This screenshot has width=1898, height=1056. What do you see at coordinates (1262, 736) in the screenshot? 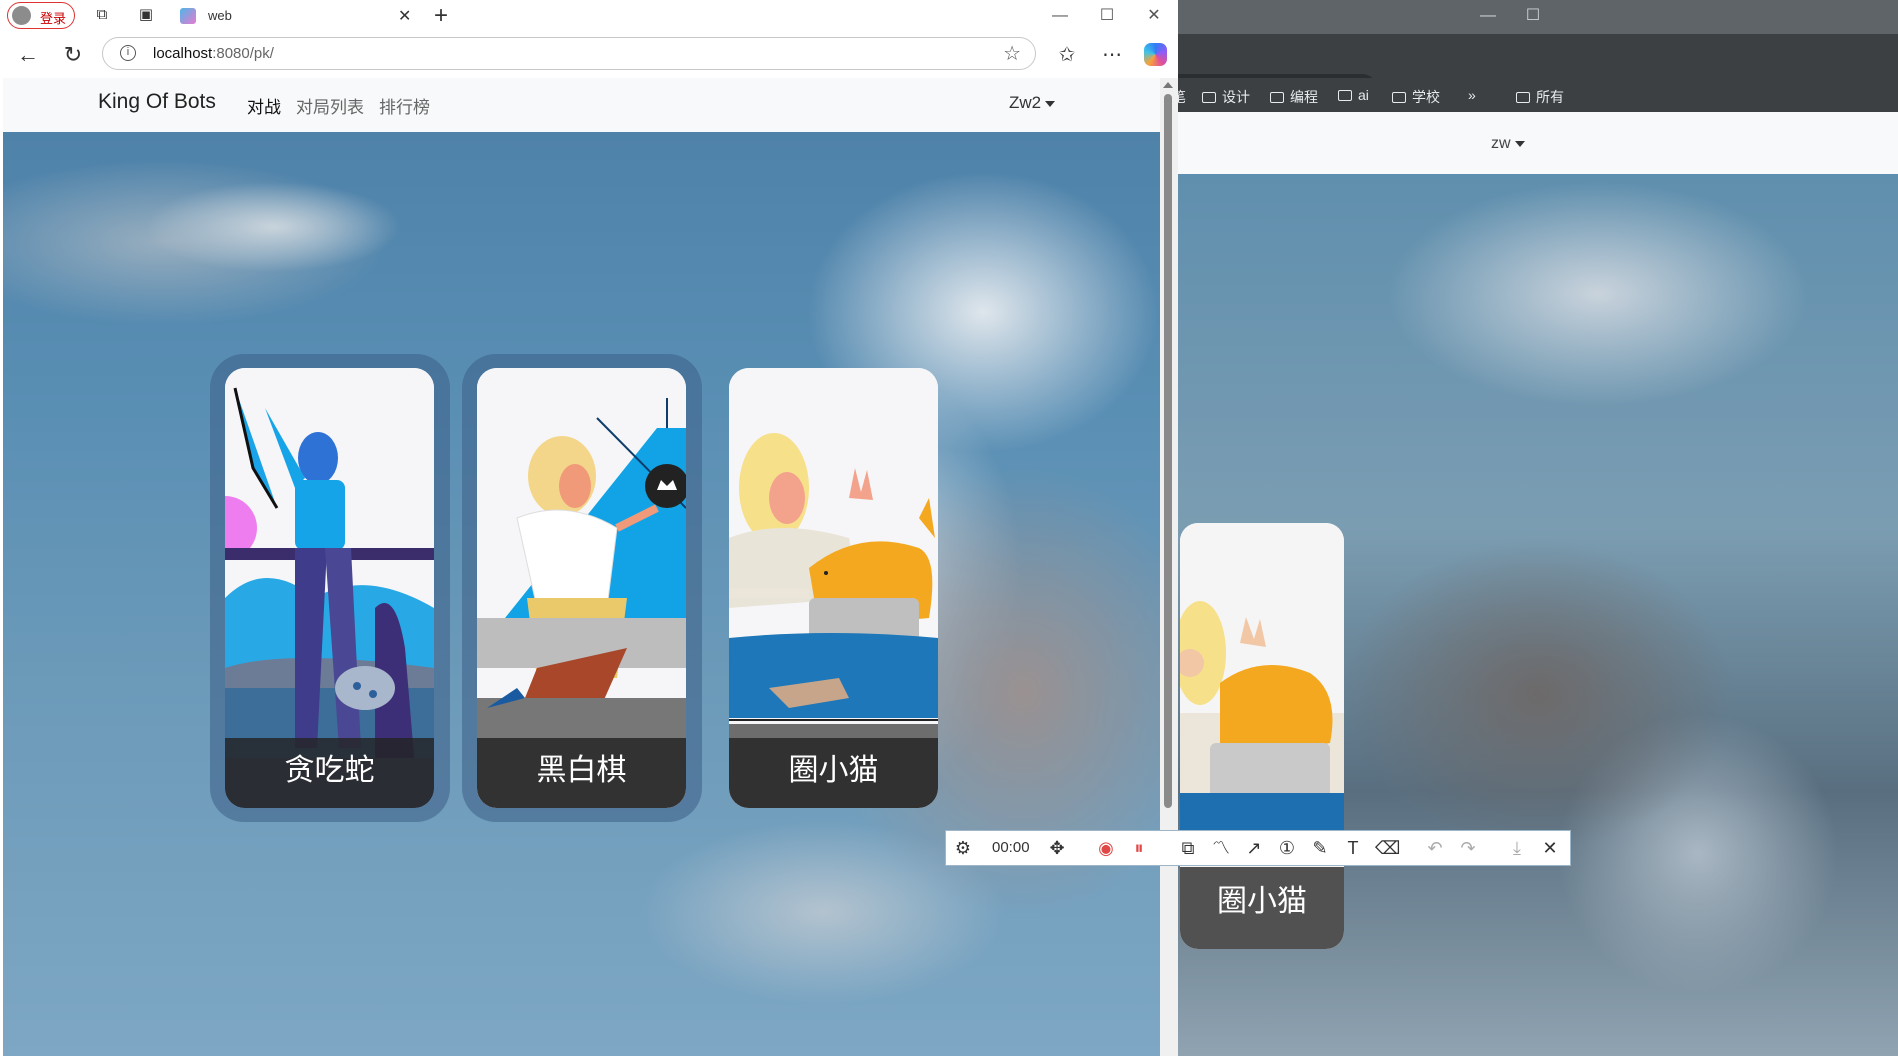
I see `bg-game-card: 圈小猫` at bounding box center [1262, 736].